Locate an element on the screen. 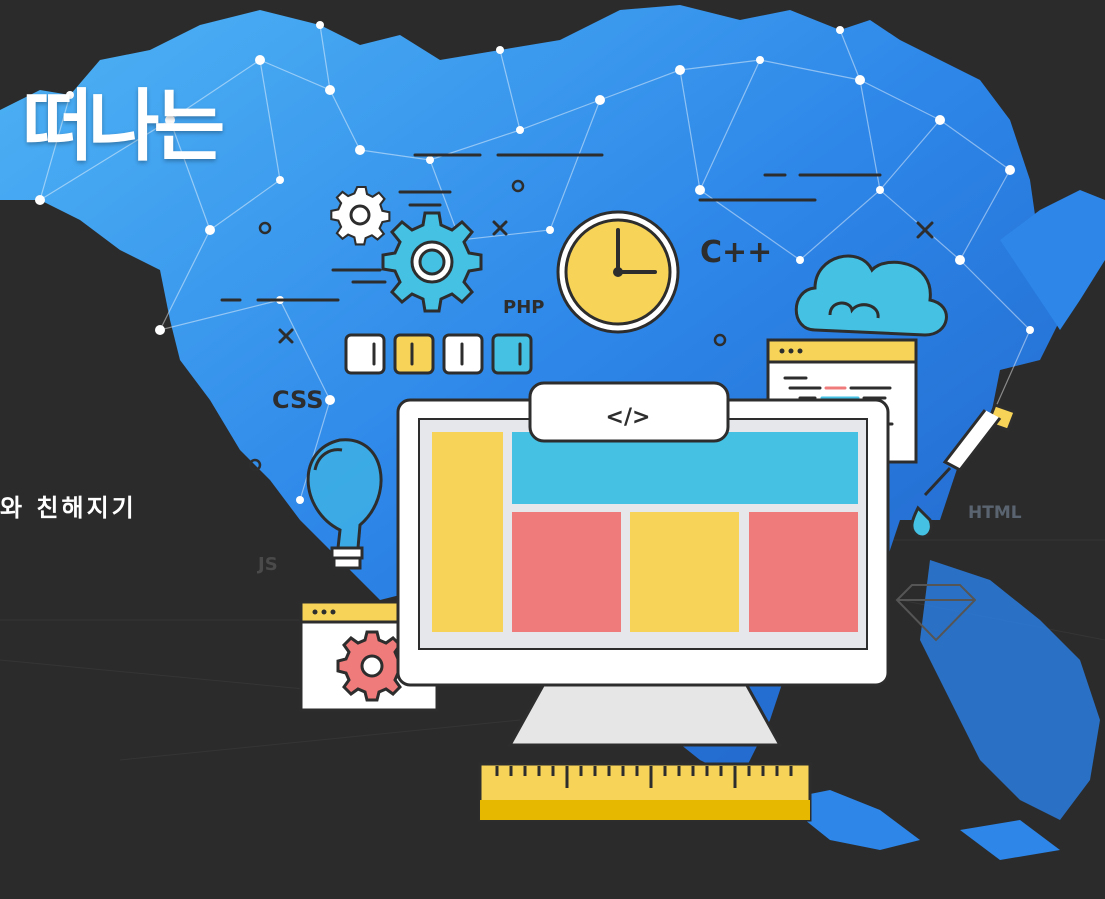 Image resolution: width=1105 pixels, height=899 pixels. ruler-icon is located at coordinates (645, 792).